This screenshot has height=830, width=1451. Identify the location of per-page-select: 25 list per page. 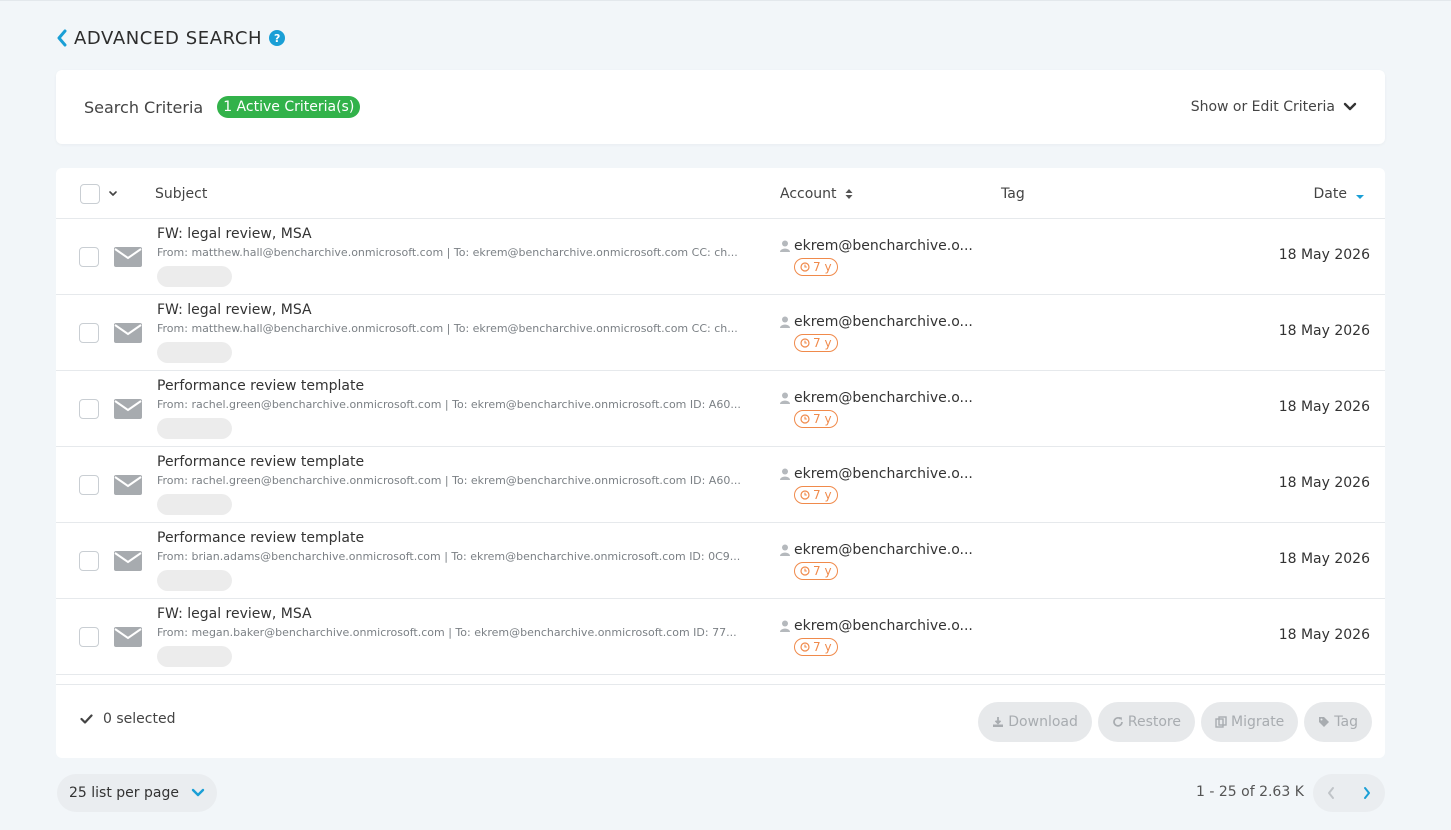
(137, 793).